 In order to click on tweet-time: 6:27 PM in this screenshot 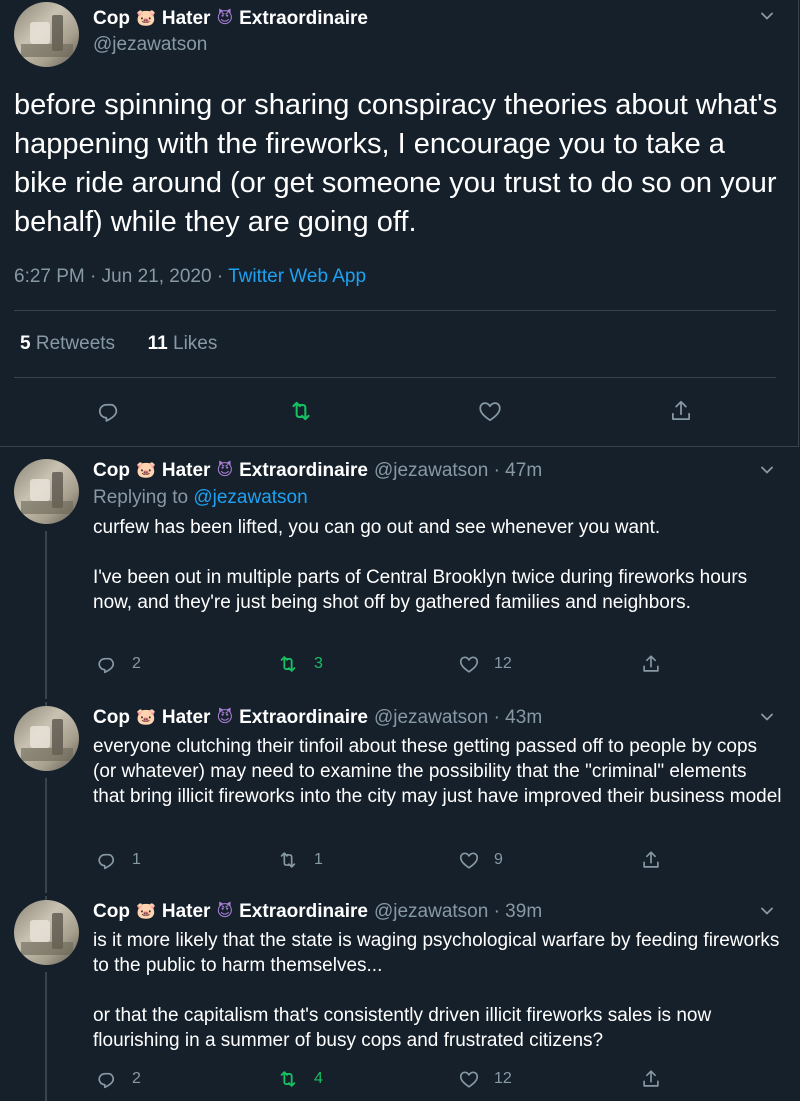, I will do `click(49, 276)`.